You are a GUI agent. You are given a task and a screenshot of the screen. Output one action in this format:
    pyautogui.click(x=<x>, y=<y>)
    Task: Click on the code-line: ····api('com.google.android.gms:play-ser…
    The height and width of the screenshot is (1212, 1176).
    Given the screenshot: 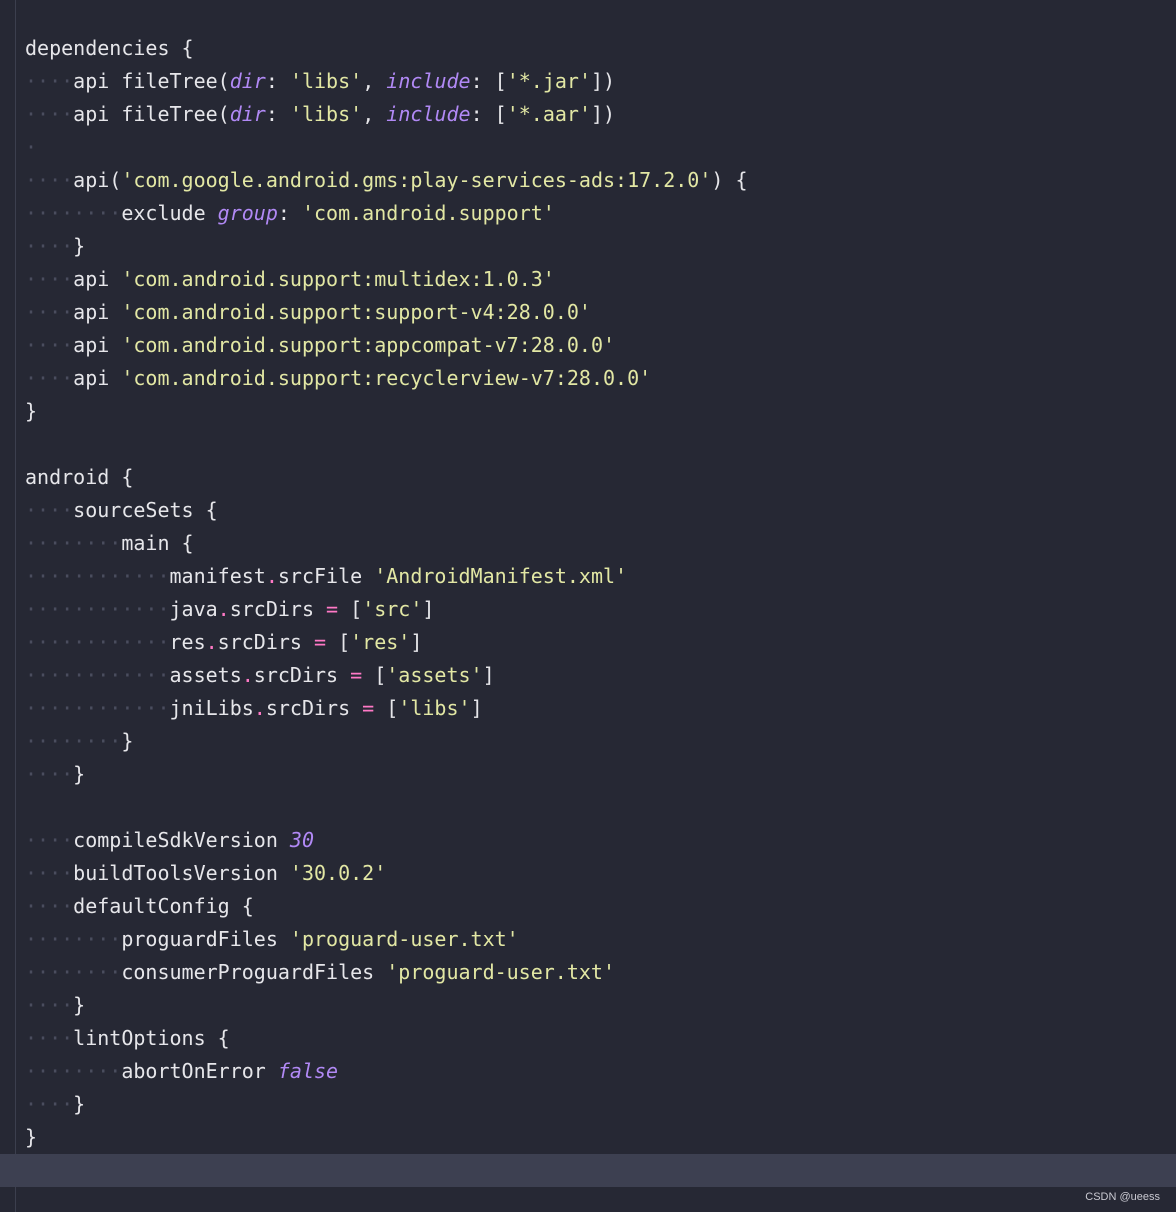 What is the action you would take?
    pyautogui.click(x=386, y=180)
    